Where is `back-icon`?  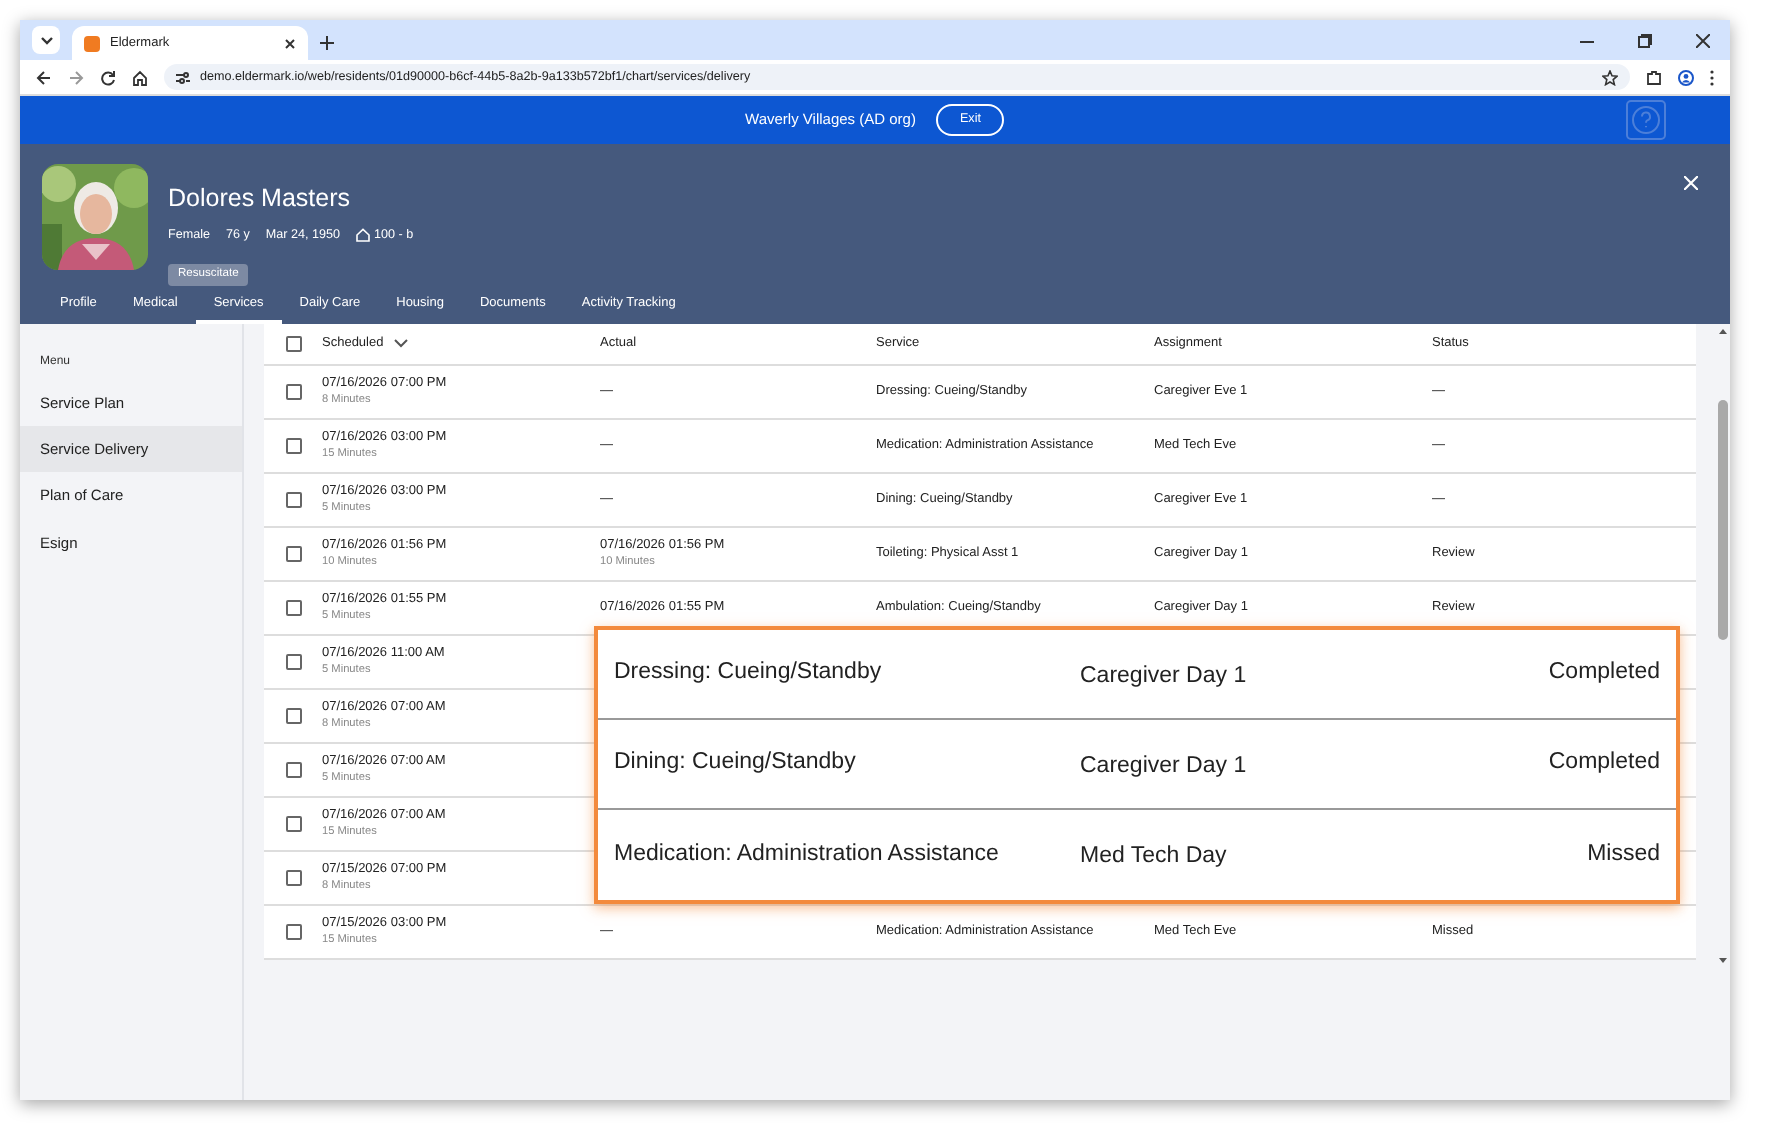 back-icon is located at coordinates (44, 77).